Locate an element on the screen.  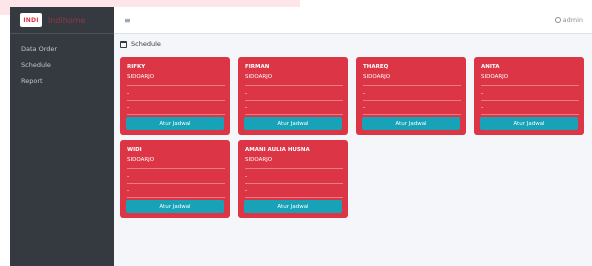
schedule-card: THAREQ SIDOARJO - - Atur Jadwal is located at coordinates (411, 96).